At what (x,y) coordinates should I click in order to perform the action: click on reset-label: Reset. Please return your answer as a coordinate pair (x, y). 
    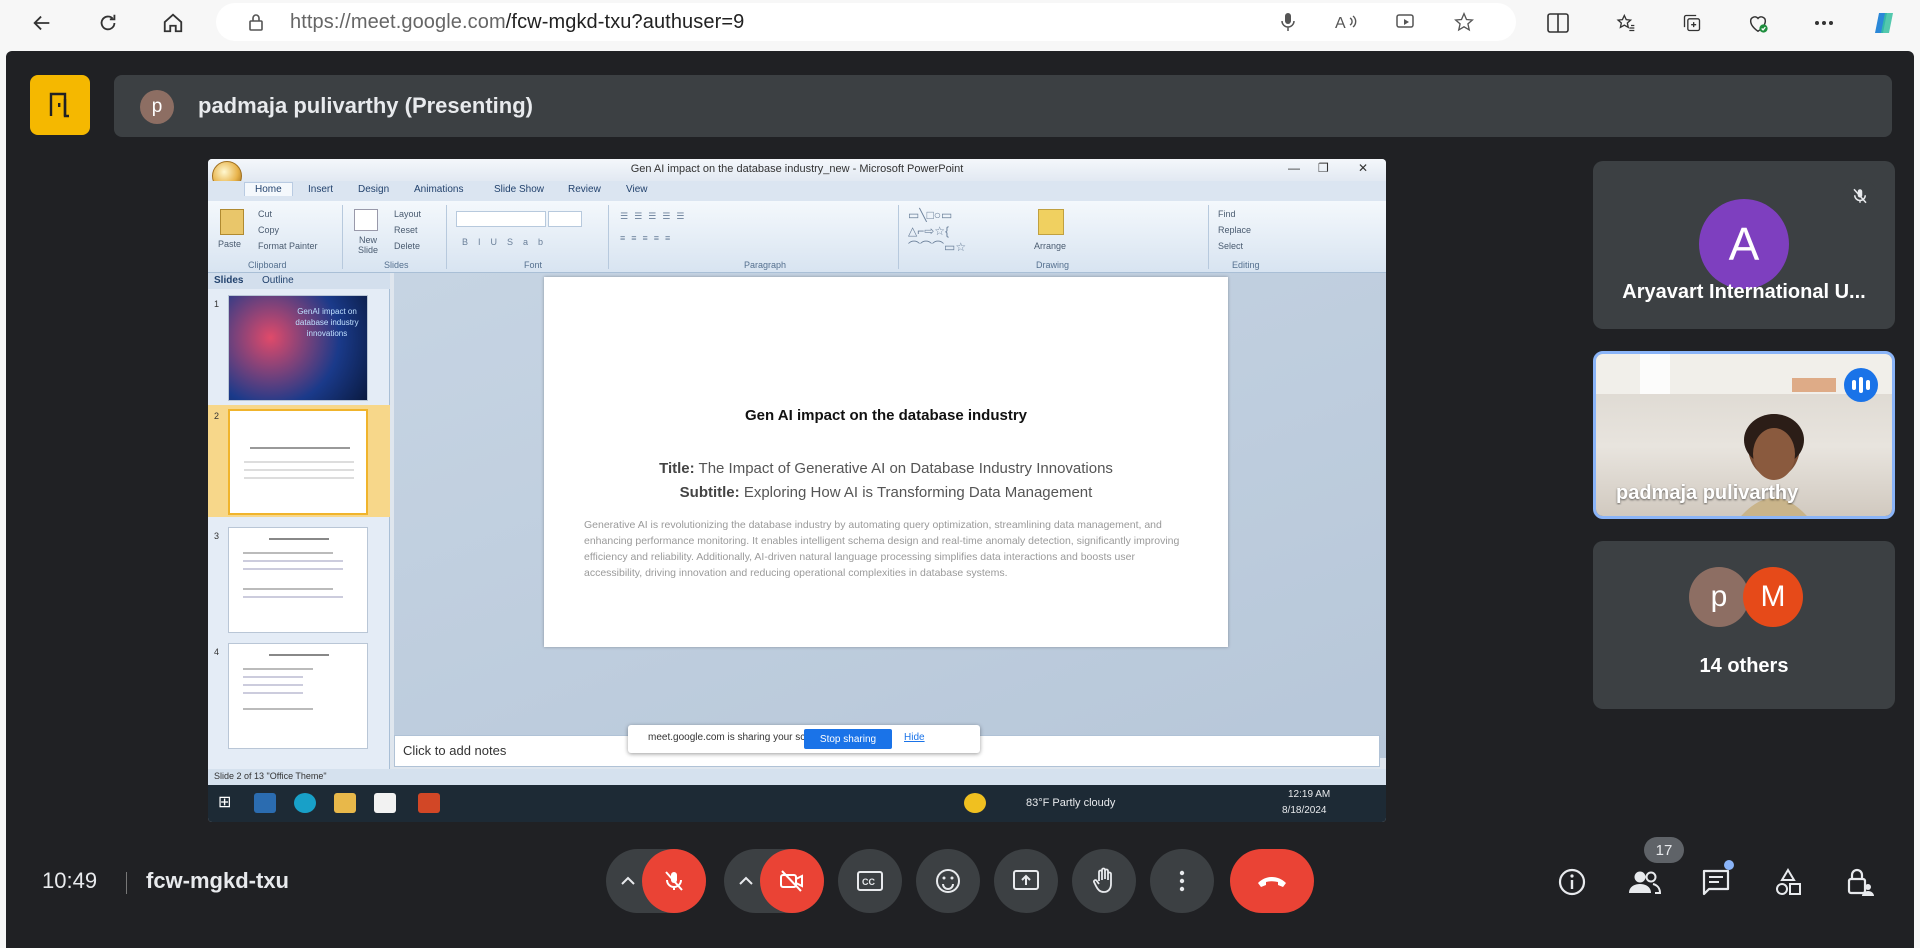
    Looking at the image, I should click on (406, 230).